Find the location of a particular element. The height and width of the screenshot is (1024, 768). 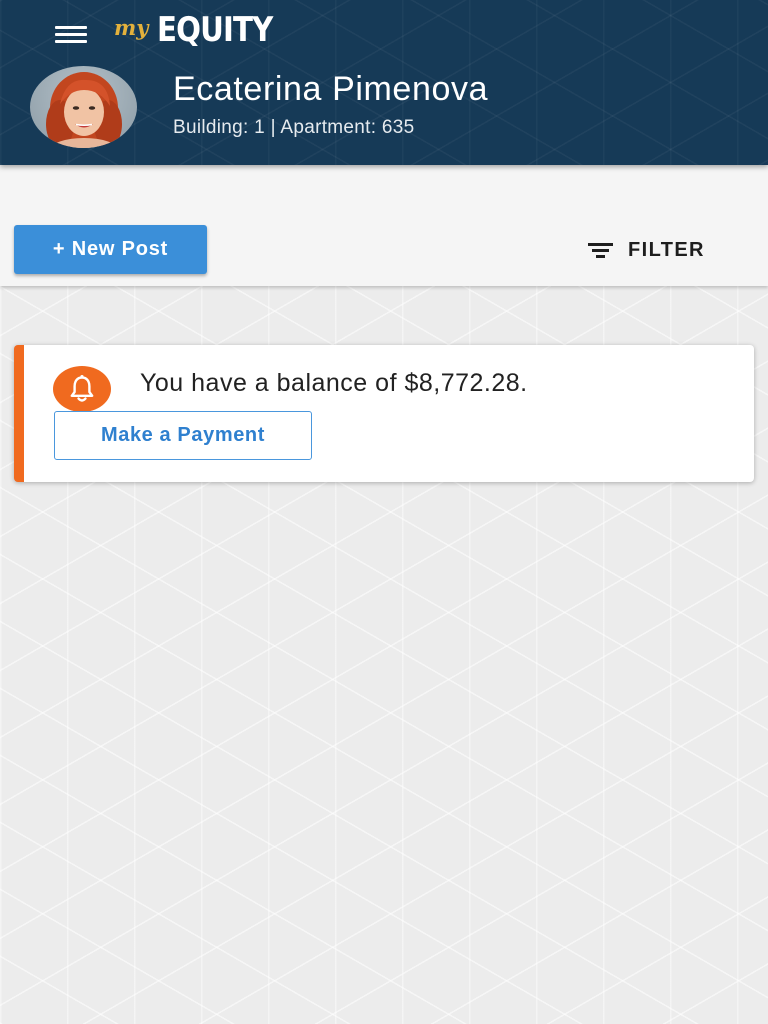

user-name: Ecaterina Pimenova is located at coordinates (331, 89).